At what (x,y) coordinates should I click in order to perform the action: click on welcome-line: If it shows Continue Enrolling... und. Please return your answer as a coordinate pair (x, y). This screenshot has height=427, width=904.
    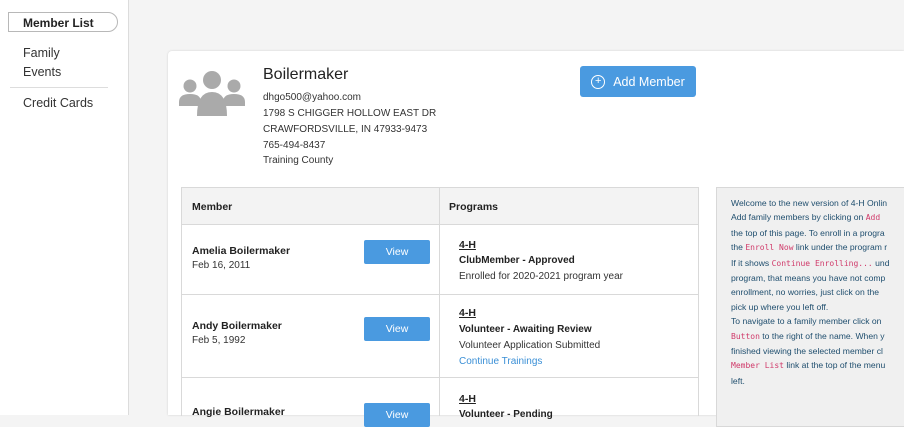
    Looking at the image, I should click on (810, 262).